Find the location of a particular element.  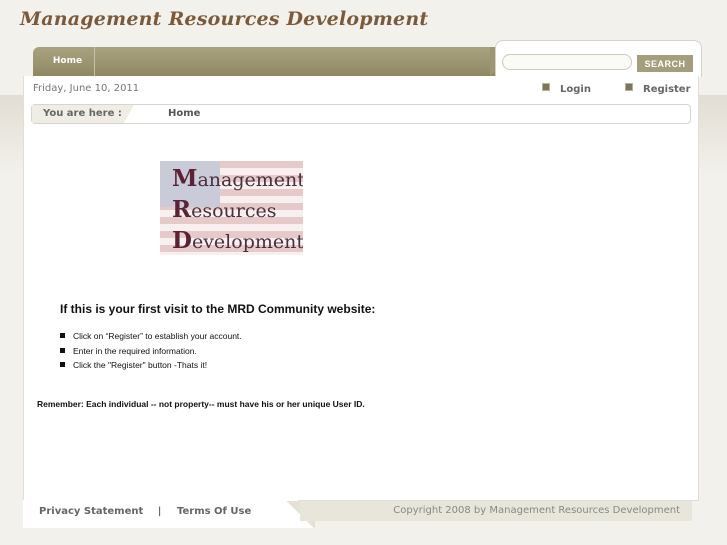

search-input is located at coordinates (567, 62).